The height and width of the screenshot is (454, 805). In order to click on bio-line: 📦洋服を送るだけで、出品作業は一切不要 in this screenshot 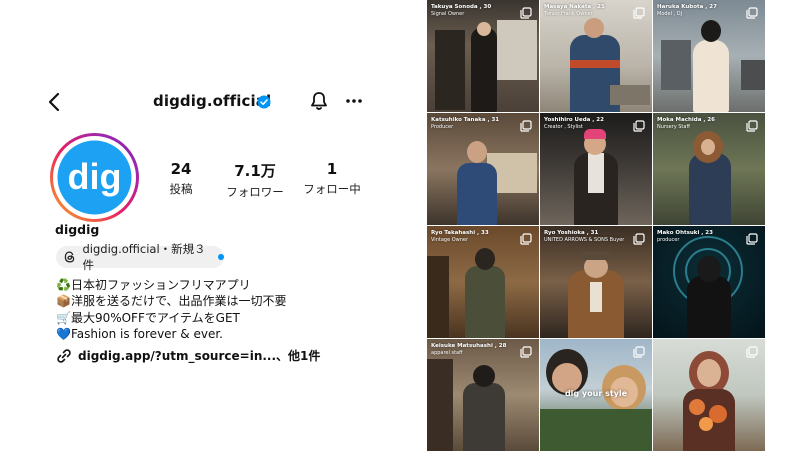, I will do `click(171, 301)`.